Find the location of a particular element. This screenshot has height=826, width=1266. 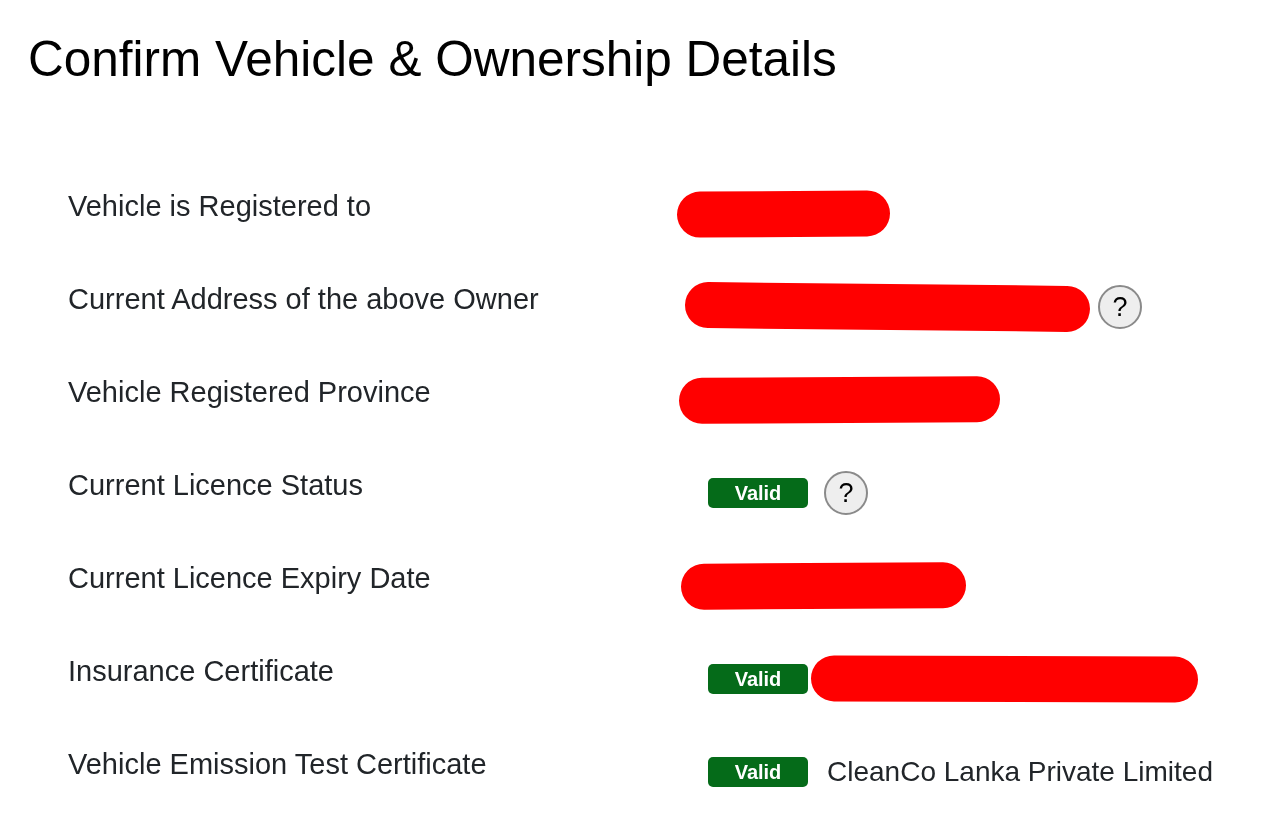

field-label: Vehicle Emission Test Certificate is located at coordinates (277, 764).